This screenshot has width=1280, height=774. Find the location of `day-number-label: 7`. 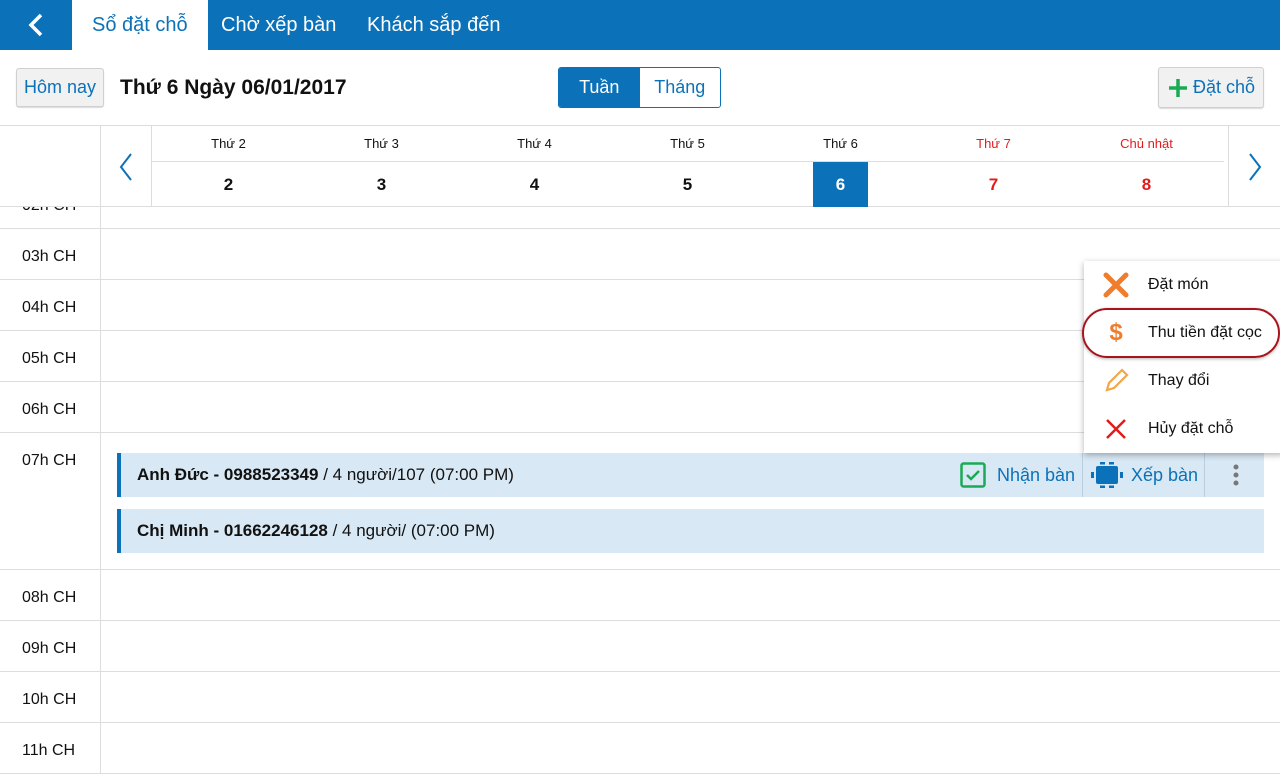

day-number-label: 7 is located at coordinates (993, 184).